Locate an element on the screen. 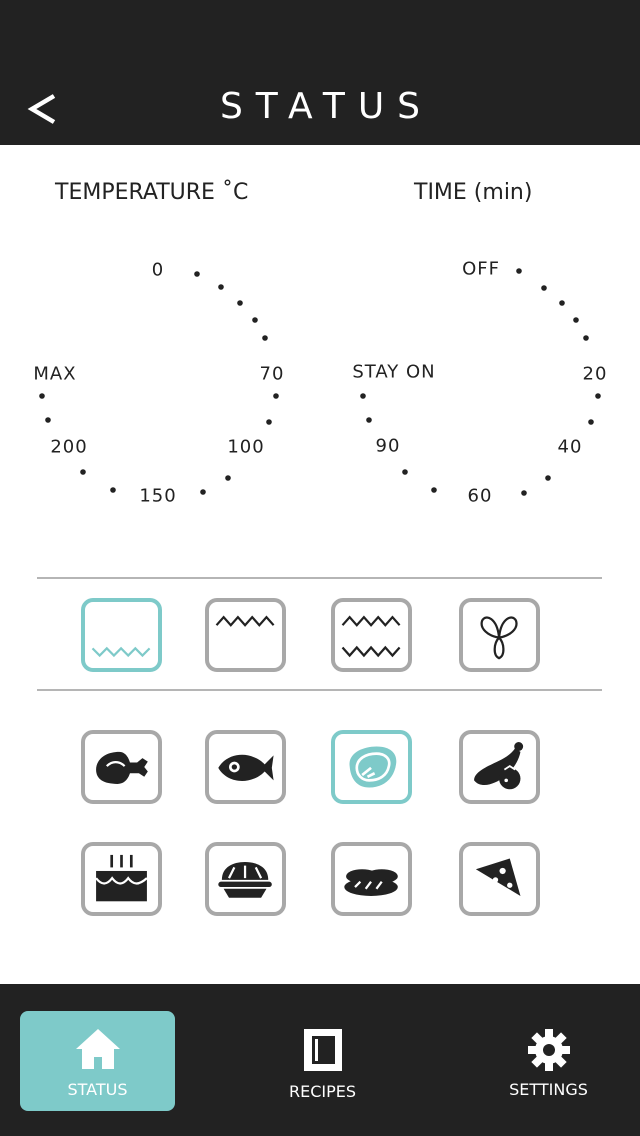 Image resolution: width=640 pixels, height=1136 pixels. fish-icon is located at coordinates (246, 768).